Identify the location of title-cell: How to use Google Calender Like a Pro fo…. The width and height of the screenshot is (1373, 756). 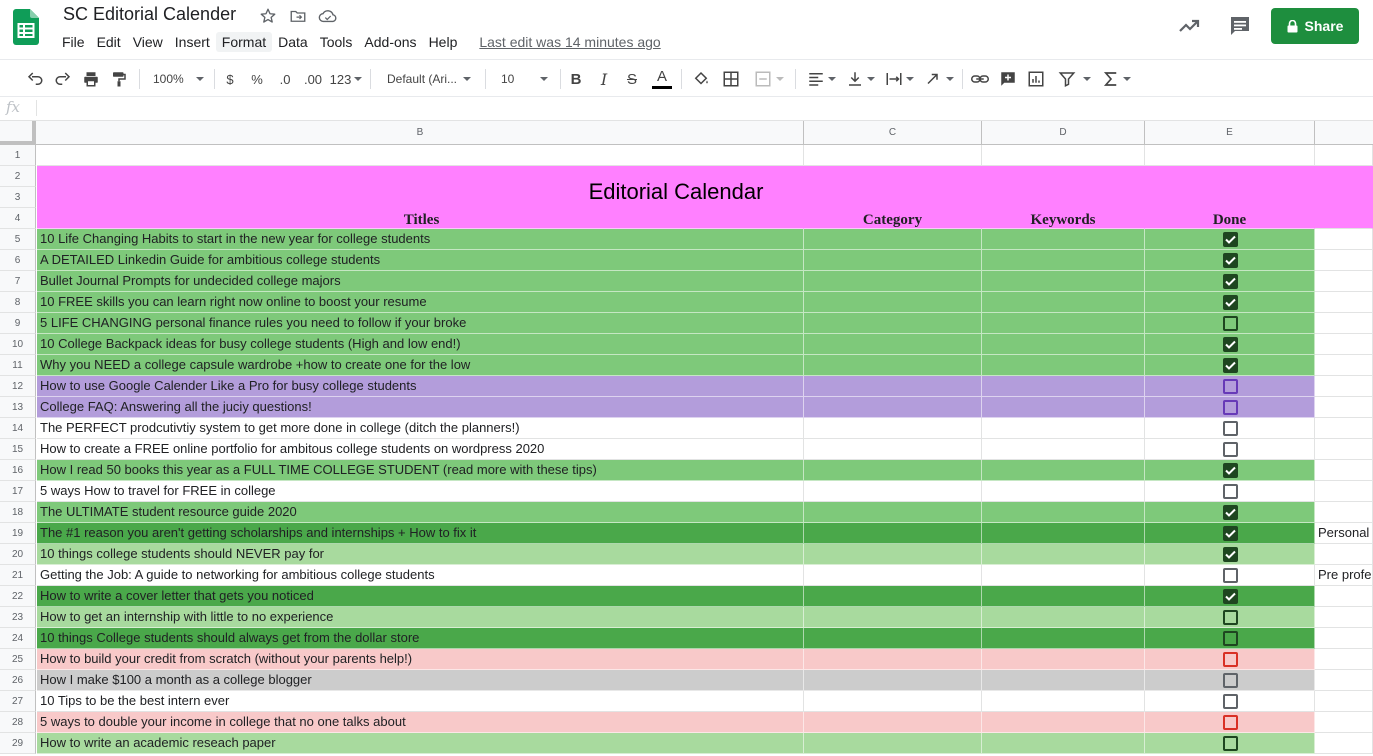
(420, 386).